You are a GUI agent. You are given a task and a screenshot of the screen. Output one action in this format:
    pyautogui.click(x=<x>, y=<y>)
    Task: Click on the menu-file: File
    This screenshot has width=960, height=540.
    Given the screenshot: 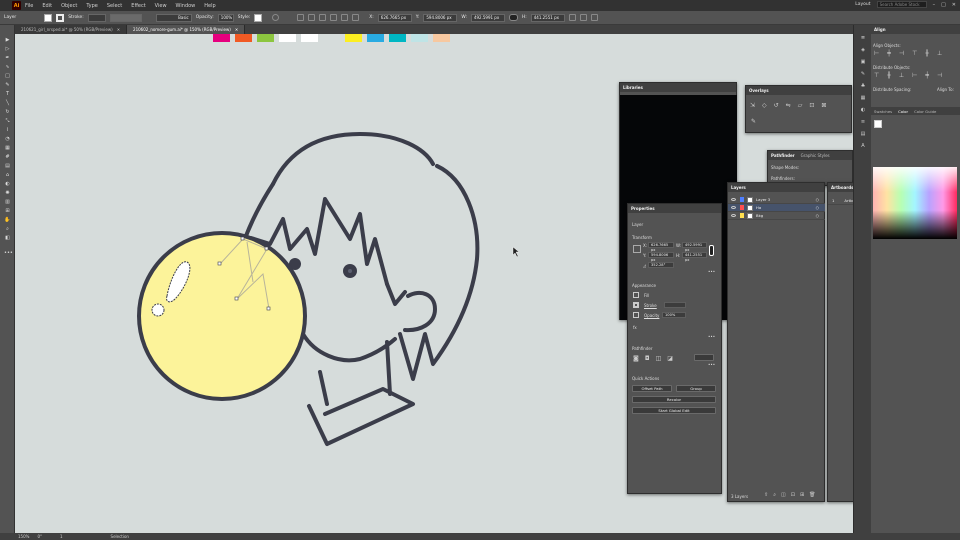 What is the action you would take?
    pyautogui.click(x=29, y=6)
    